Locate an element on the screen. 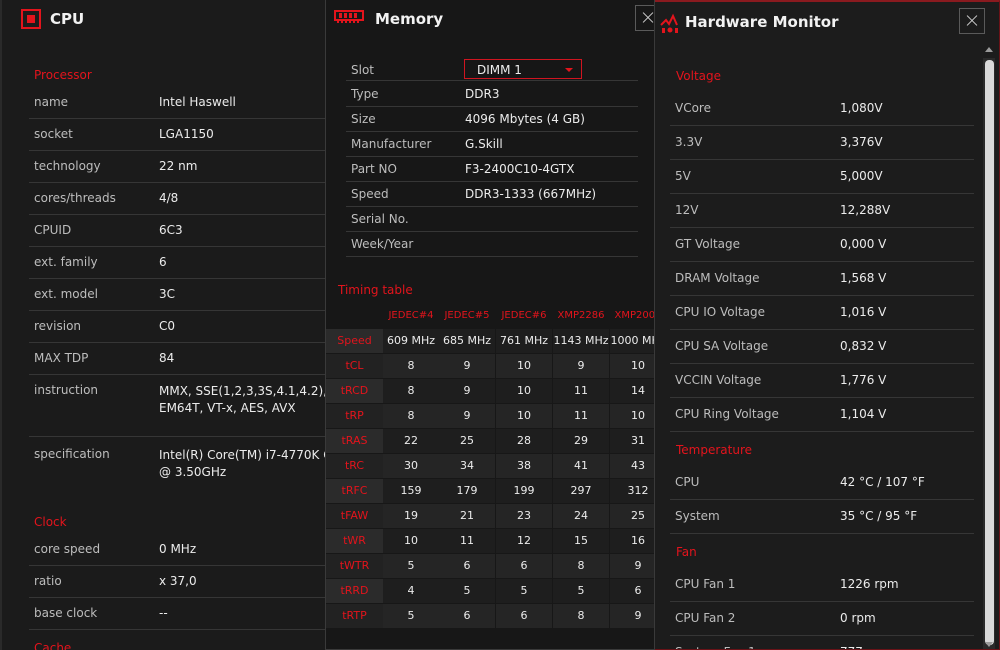 The width and height of the screenshot is (1000, 650). specification-value-line2: @ 3.50GHz is located at coordinates (193, 472).